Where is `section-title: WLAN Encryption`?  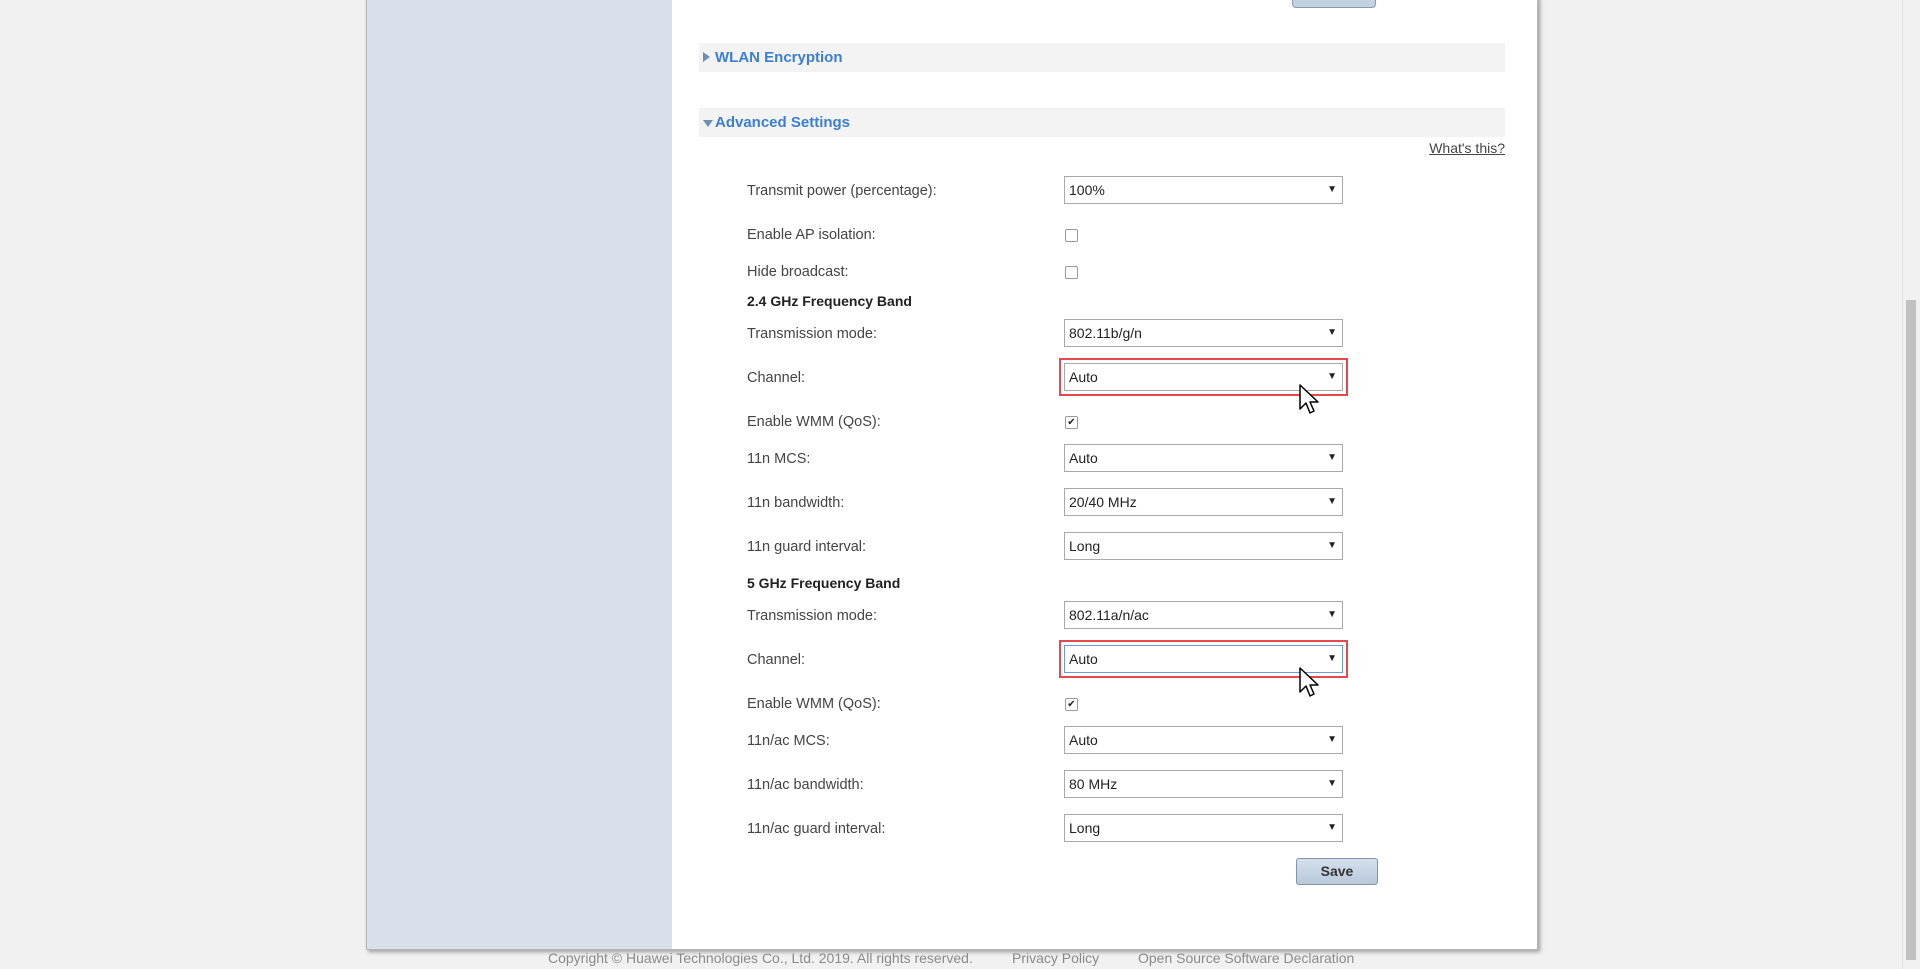
section-title: WLAN Encryption is located at coordinates (779, 57).